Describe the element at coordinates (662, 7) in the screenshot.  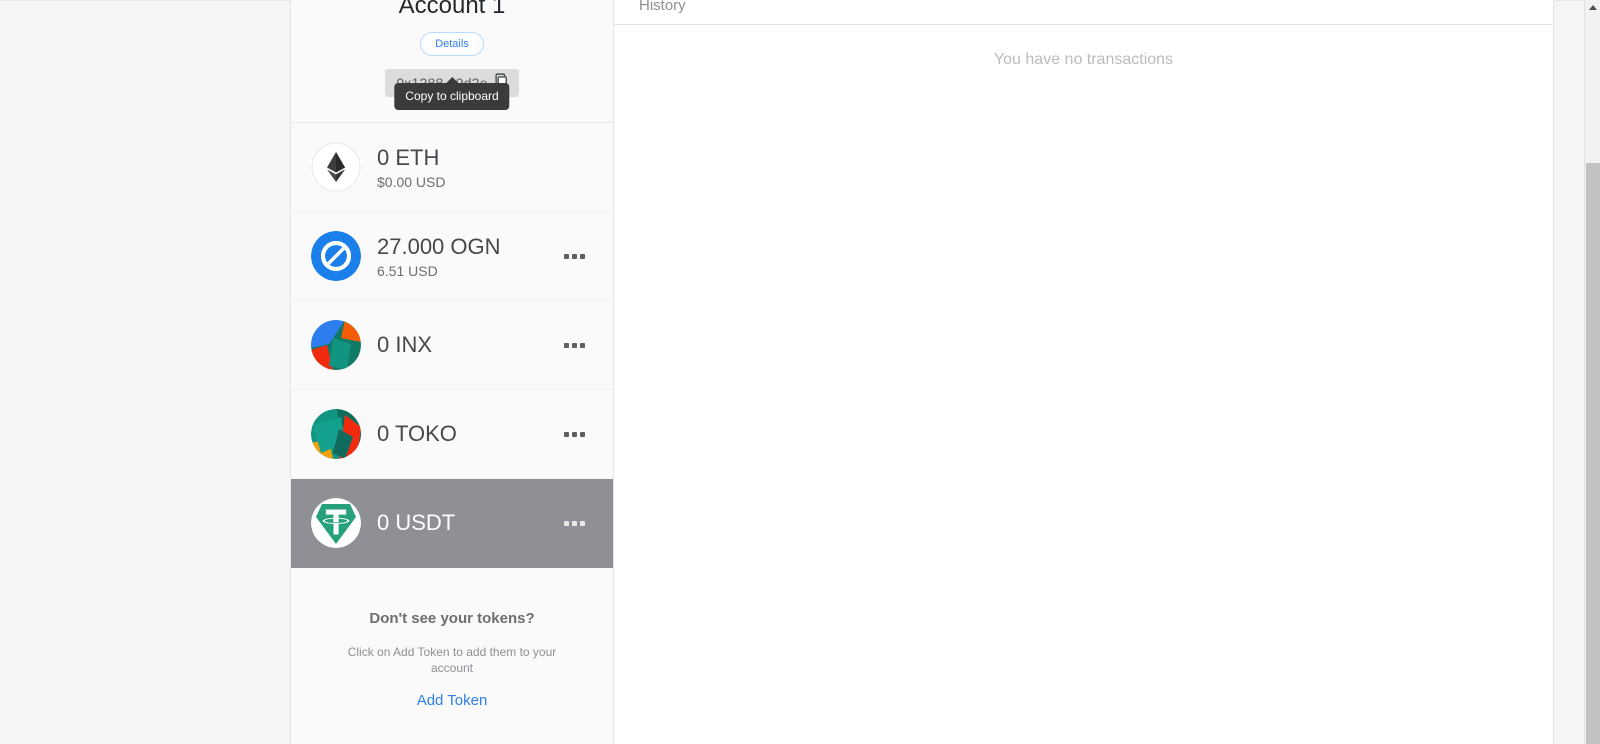
I see `tab-history: History` at that location.